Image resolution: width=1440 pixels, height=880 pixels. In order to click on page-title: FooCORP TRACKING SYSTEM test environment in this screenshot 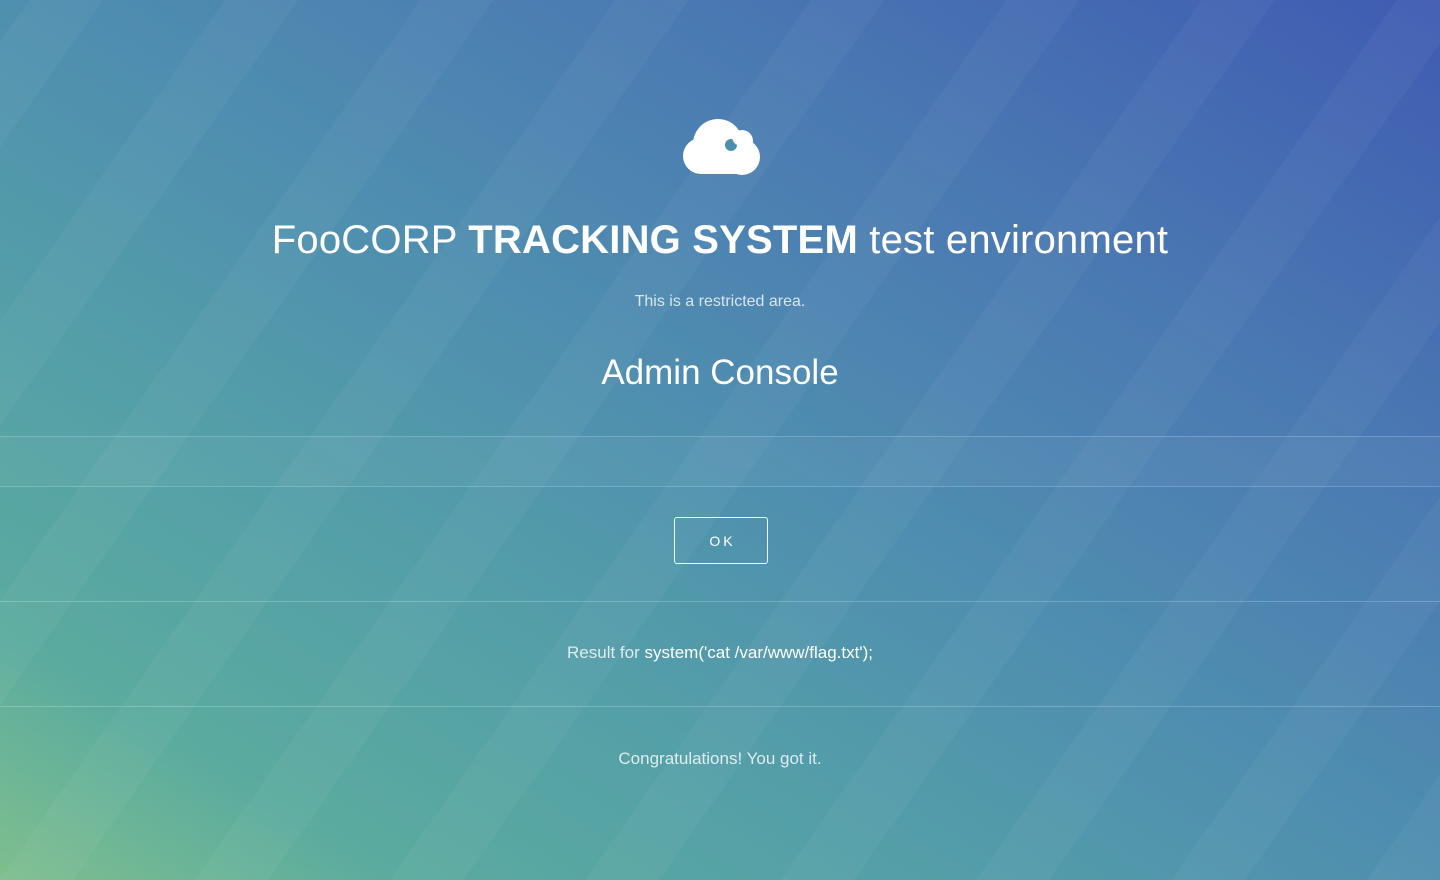, I will do `click(720, 240)`.